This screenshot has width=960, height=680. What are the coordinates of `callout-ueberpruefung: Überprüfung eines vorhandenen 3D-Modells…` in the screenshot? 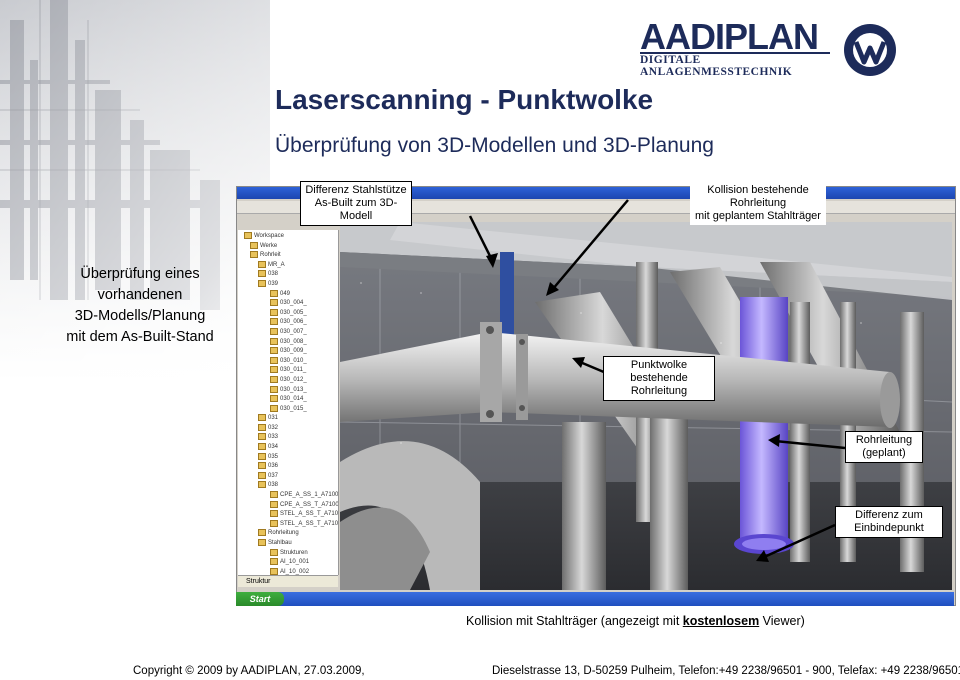 It's located at (140, 306).